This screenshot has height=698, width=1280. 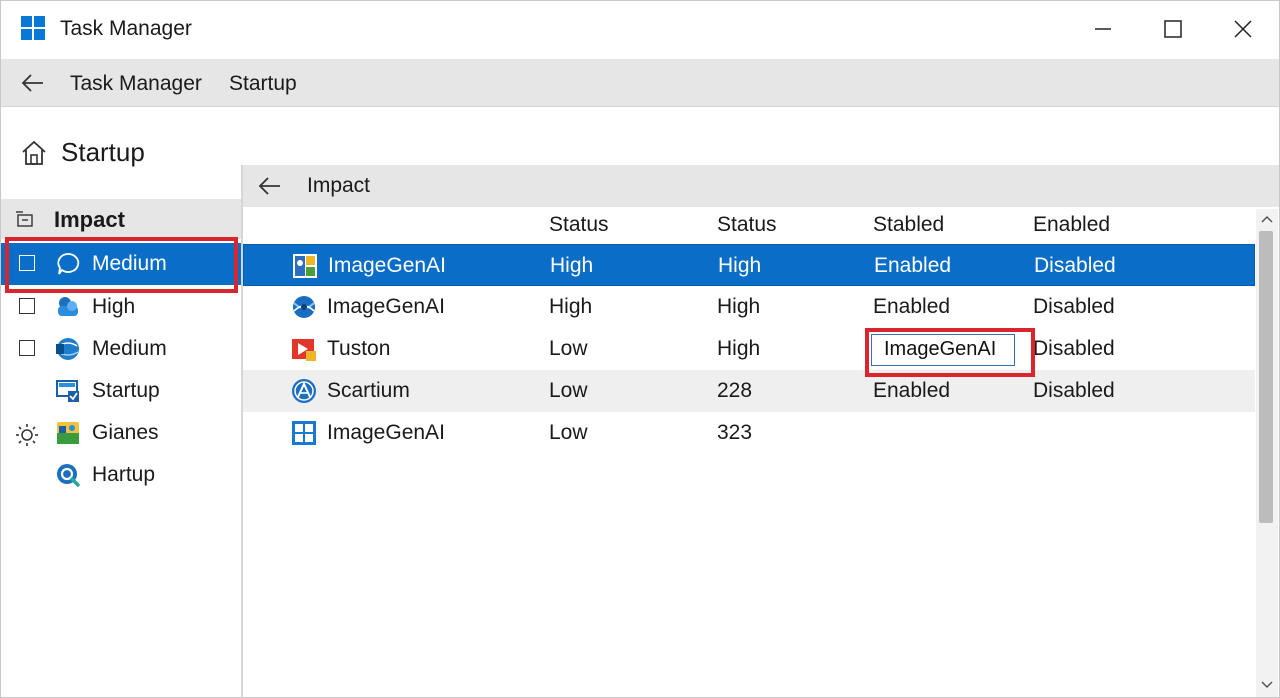 I want to click on maximize-button, so click(x=1173, y=29).